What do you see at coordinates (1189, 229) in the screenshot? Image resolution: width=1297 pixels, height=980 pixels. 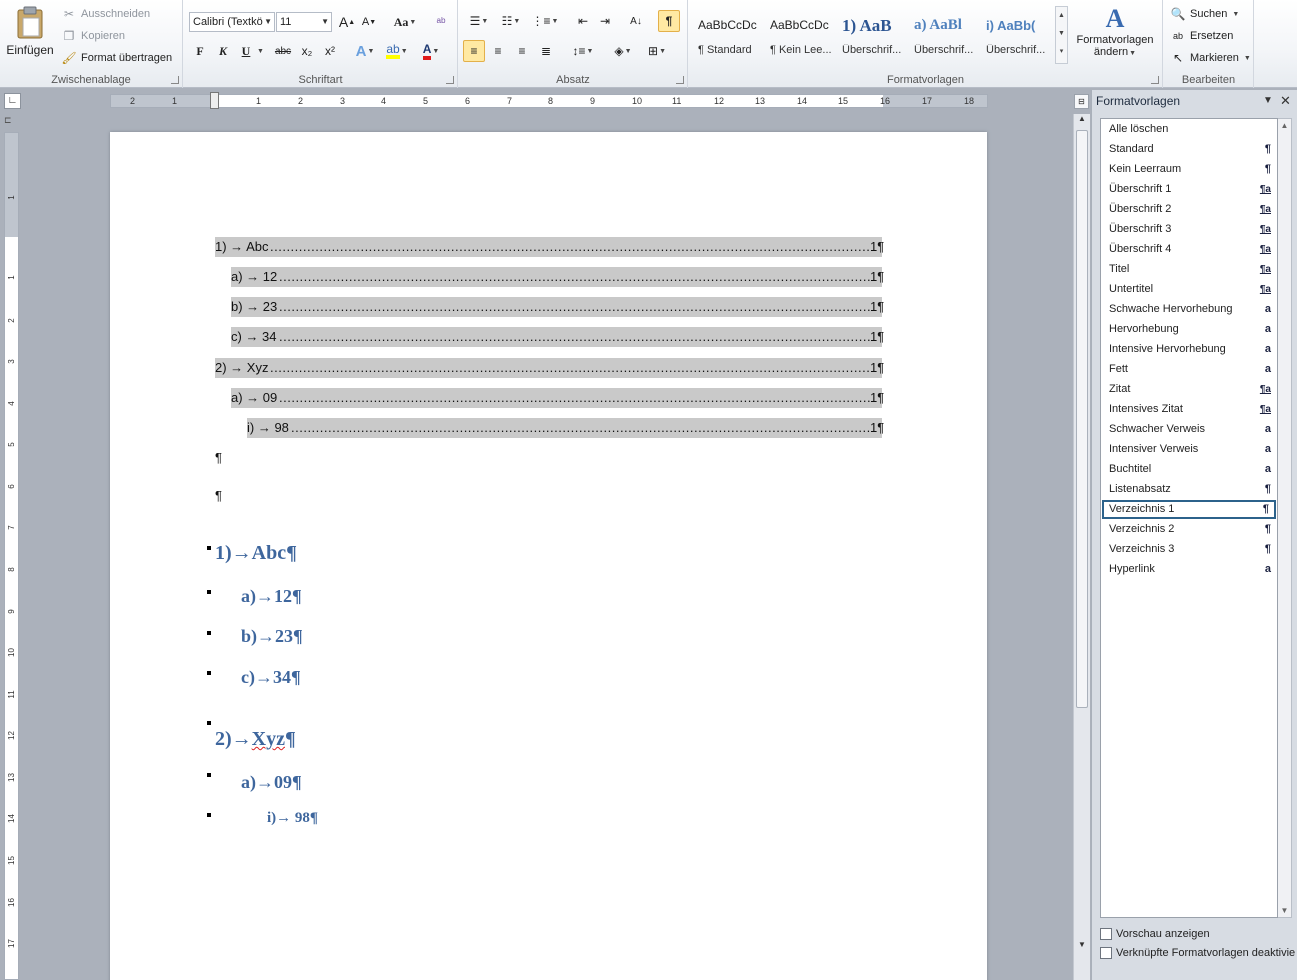 I see `style-list-item: Überschrift 3 ¶a` at bounding box center [1189, 229].